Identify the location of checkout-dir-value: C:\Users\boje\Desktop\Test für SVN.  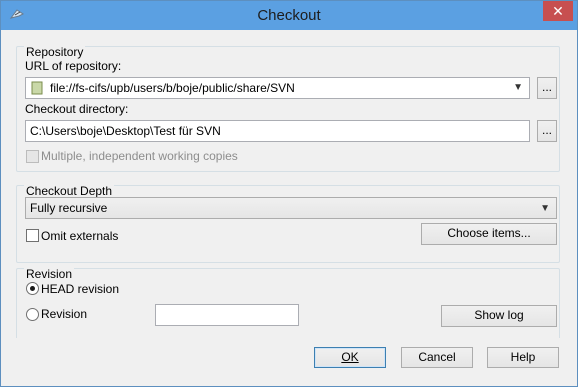
(125, 131).